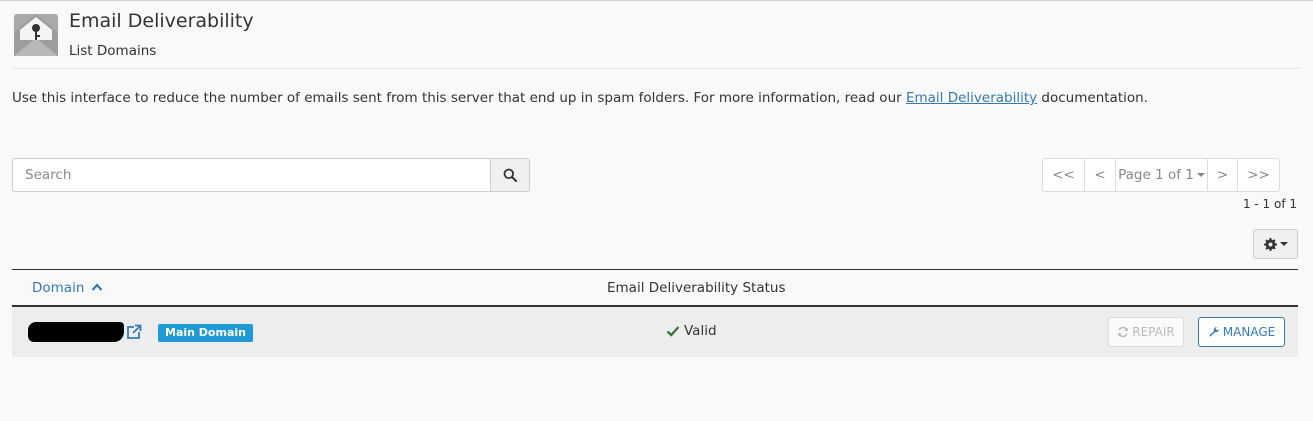 This screenshot has width=1313, height=421. What do you see at coordinates (1156, 175) in the screenshot?
I see `page-select-label: Page 1 of 1` at bounding box center [1156, 175].